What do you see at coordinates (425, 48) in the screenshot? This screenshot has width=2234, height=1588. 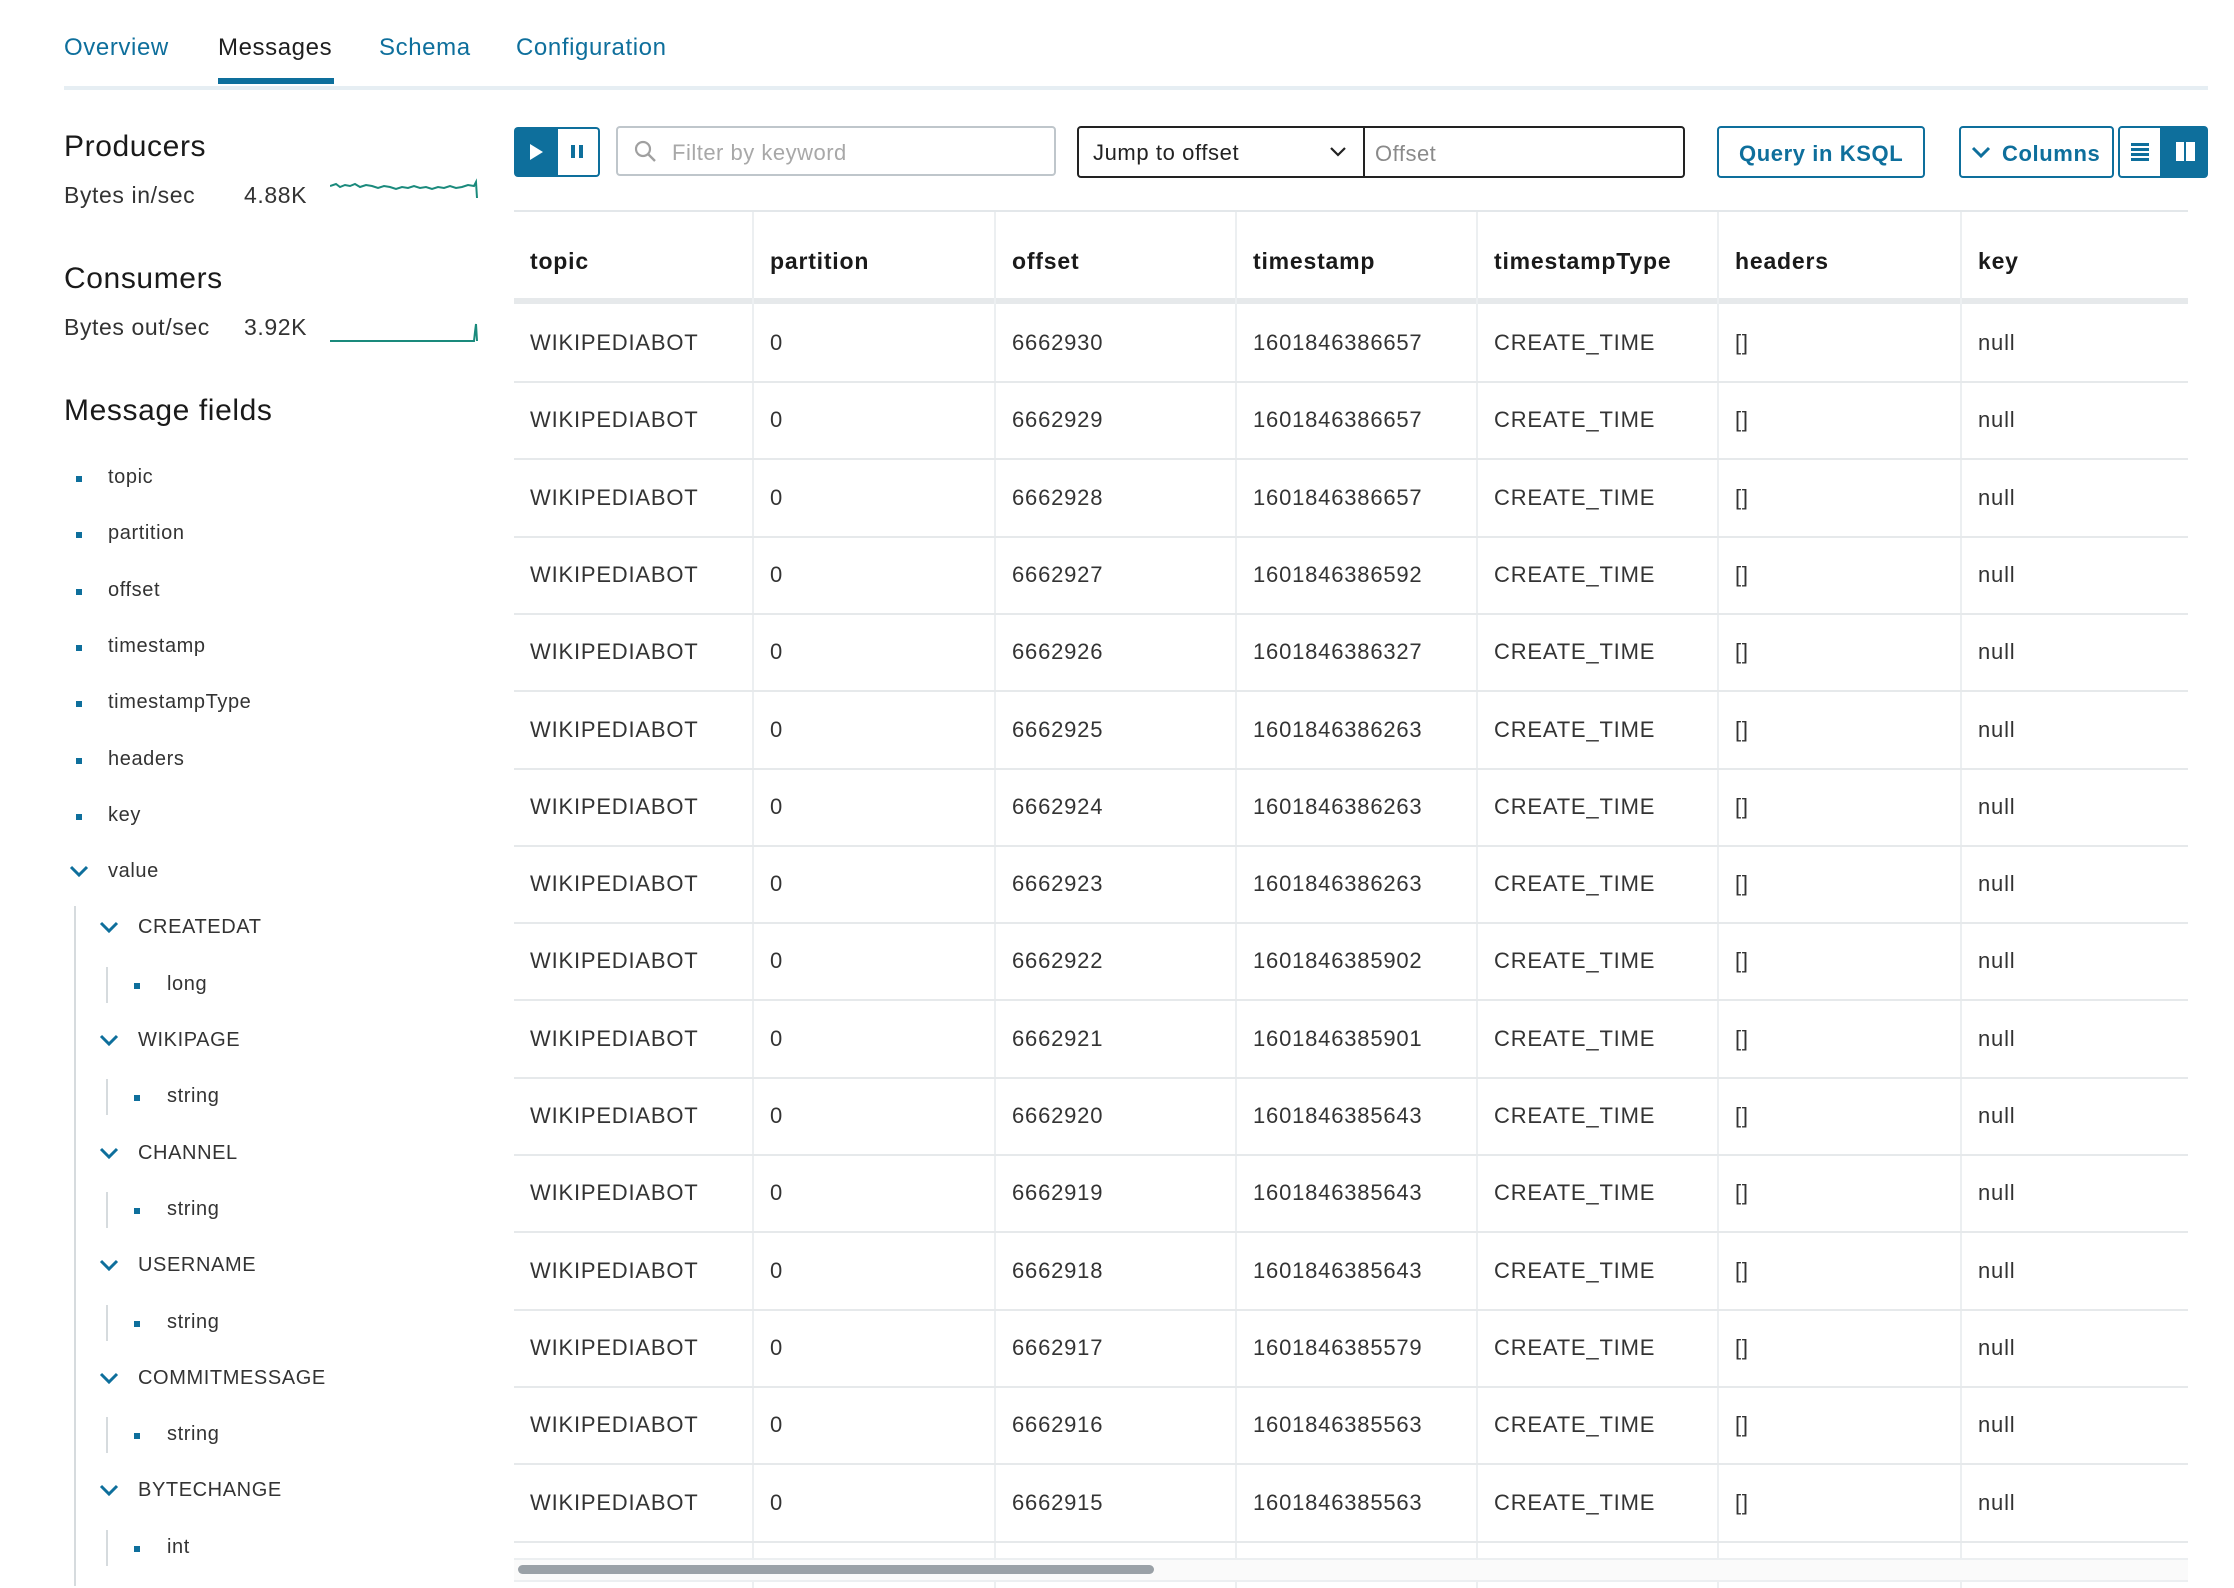 I see `tab-schema: Schema` at bounding box center [425, 48].